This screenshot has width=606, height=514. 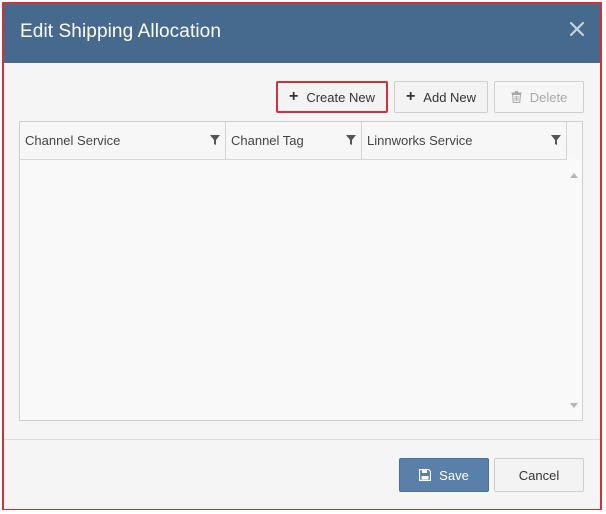 I want to click on create-new-button: + Create New, so click(x=332, y=97).